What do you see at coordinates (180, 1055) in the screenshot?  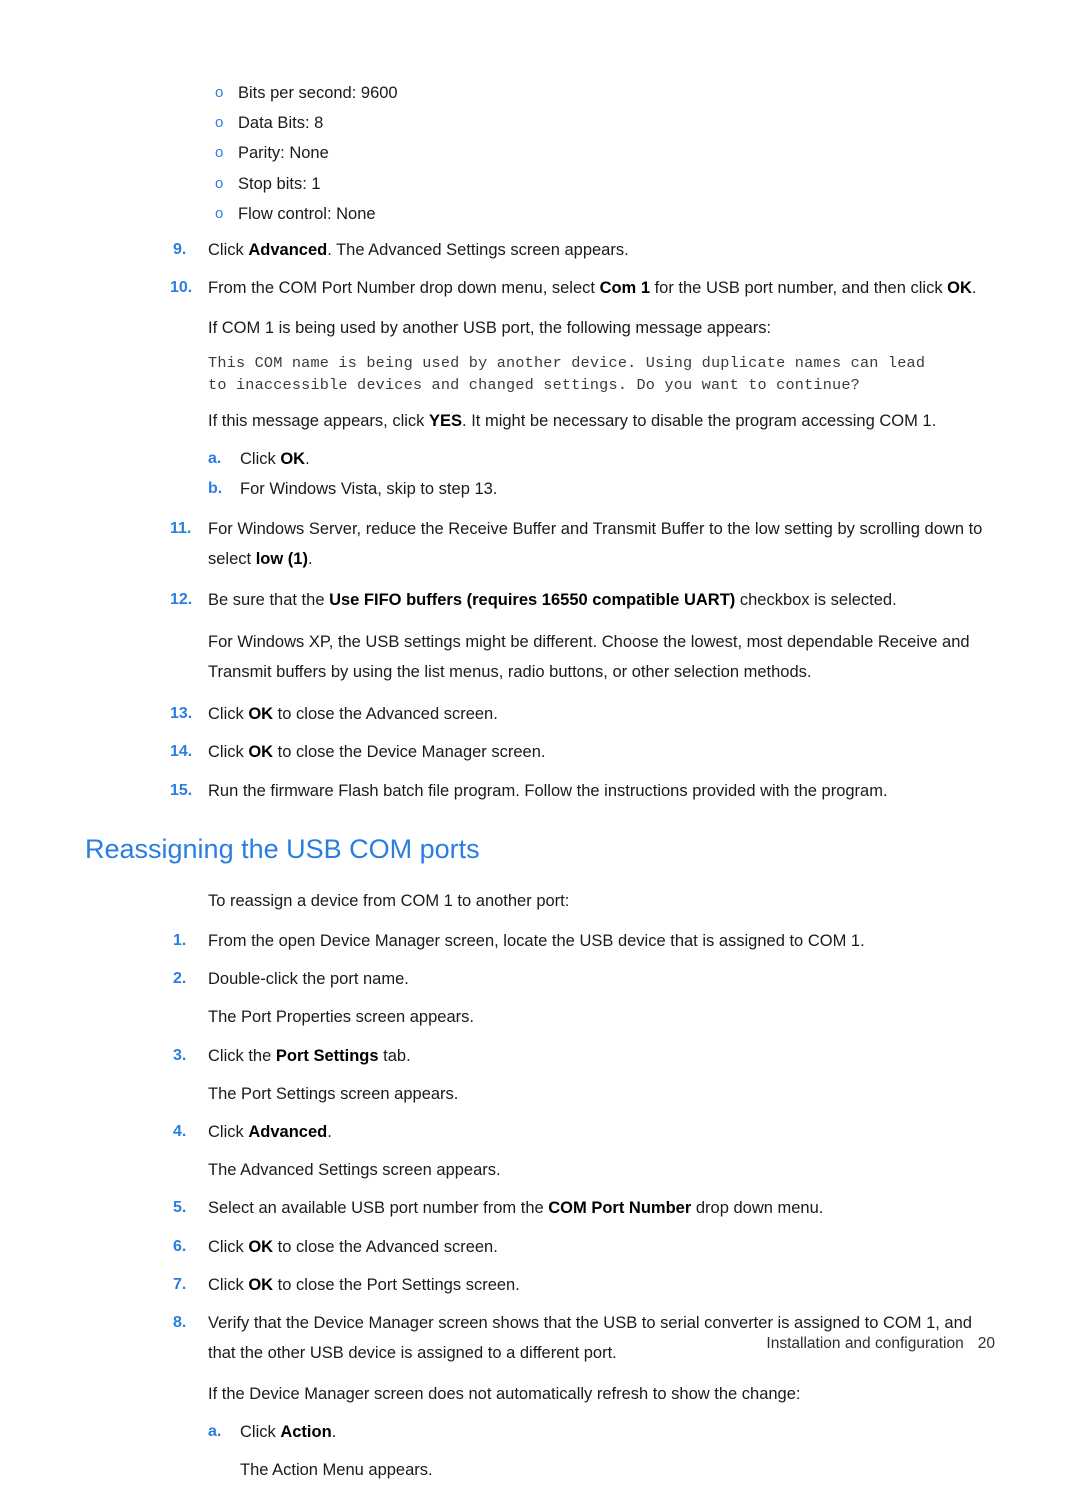 I see `step-number: 3.` at bounding box center [180, 1055].